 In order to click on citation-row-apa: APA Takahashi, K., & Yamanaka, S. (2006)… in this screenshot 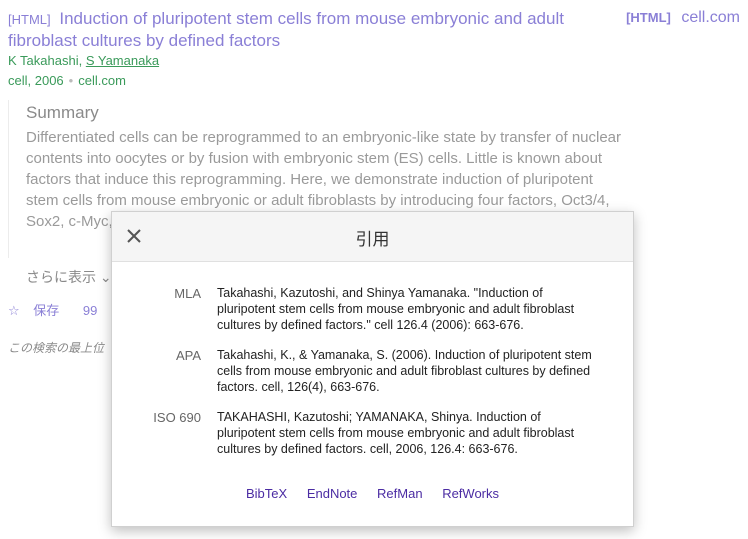, I will do `click(372, 371)`.